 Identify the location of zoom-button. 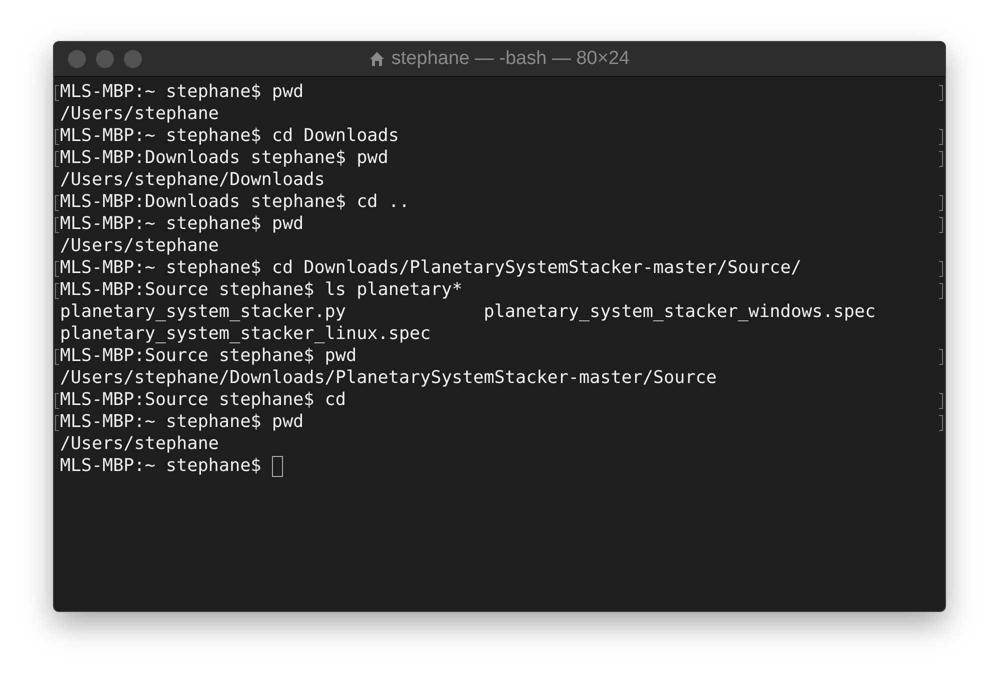
(133, 59).